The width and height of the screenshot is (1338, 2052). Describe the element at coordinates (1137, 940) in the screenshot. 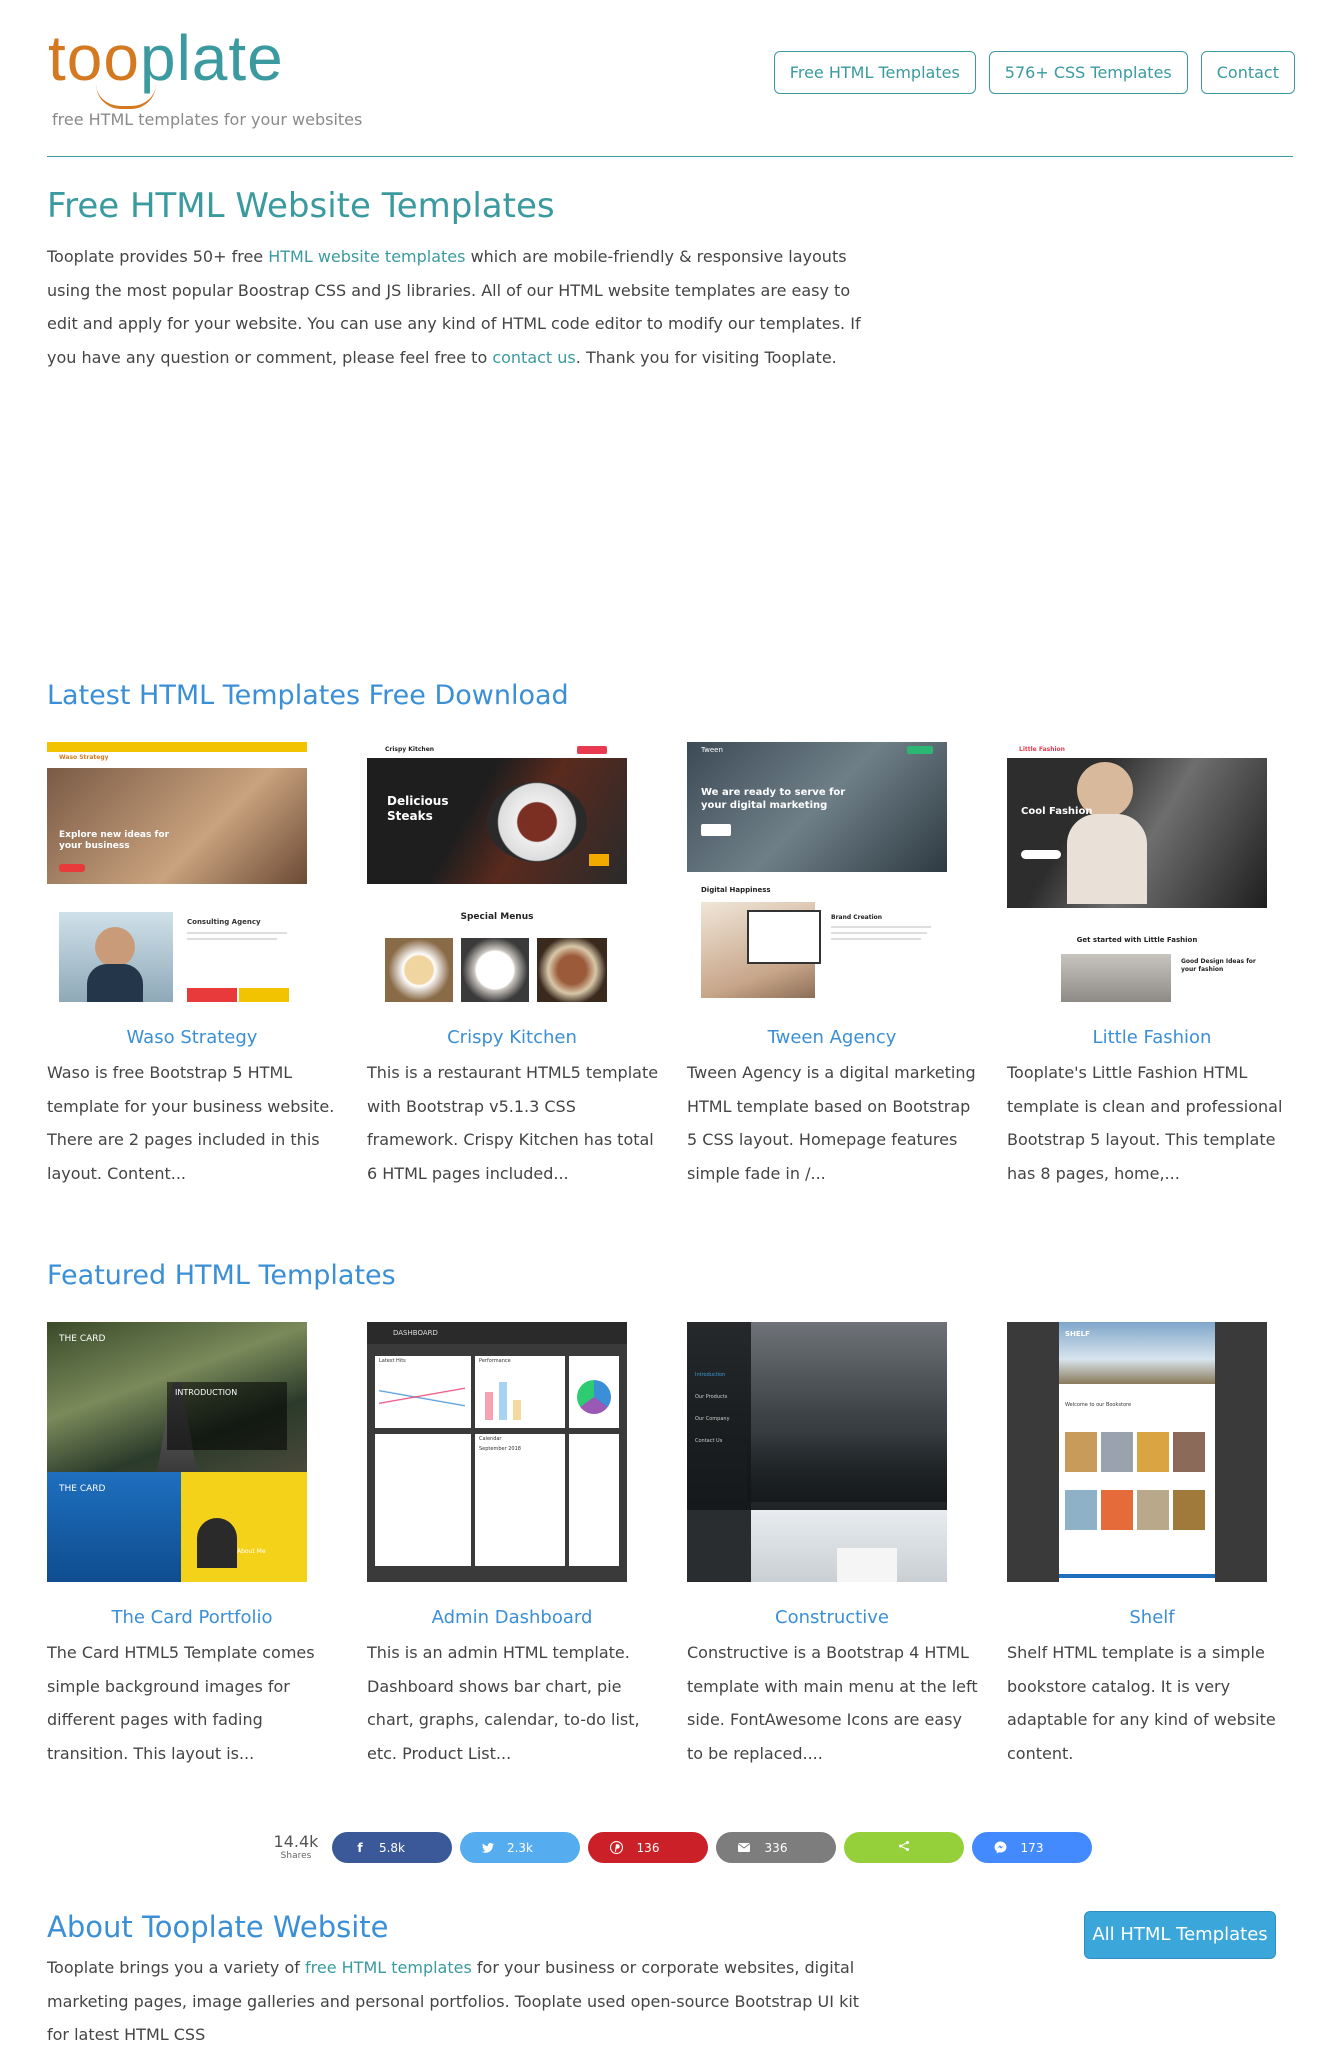

I see `fashion-thumb-getstarted: Get started with Little Fashion` at that location.